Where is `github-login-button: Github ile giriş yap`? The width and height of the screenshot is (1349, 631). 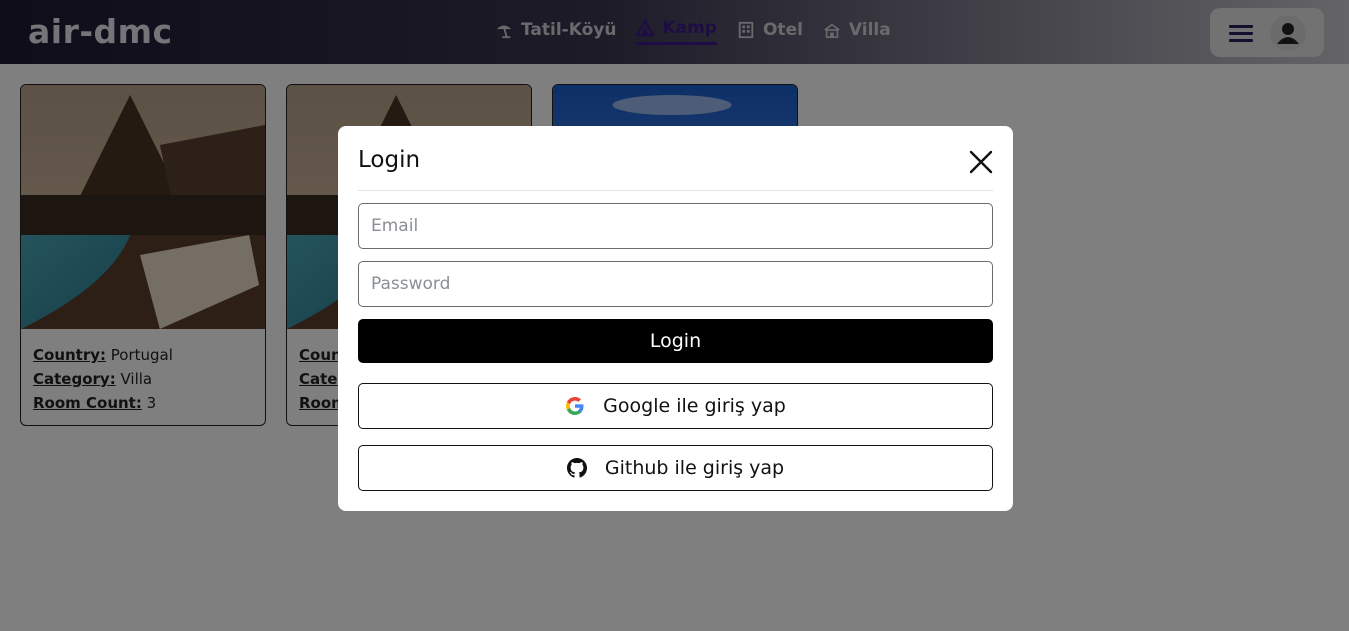 github-login-button: Github ile giriş yap is located at coordinates (675, 468).